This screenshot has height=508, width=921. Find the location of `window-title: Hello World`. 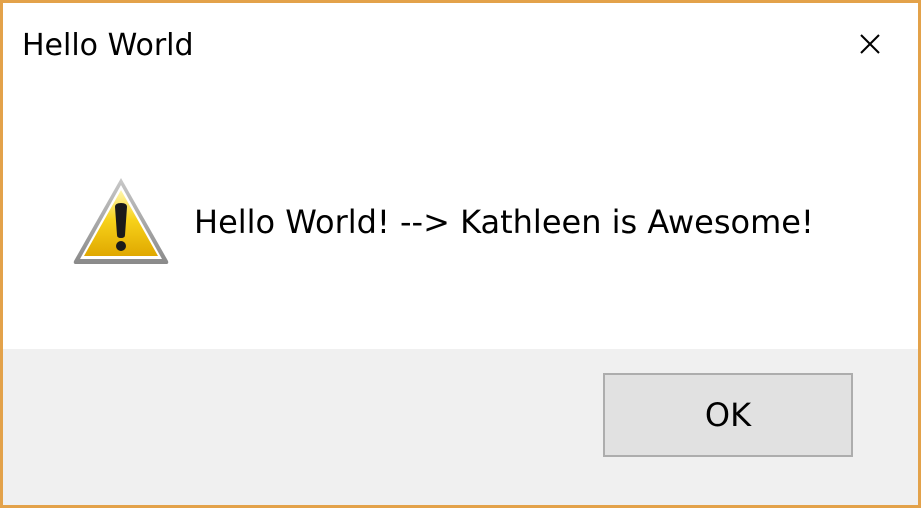

window-title: Hello World is located at coordinates (108, 45).